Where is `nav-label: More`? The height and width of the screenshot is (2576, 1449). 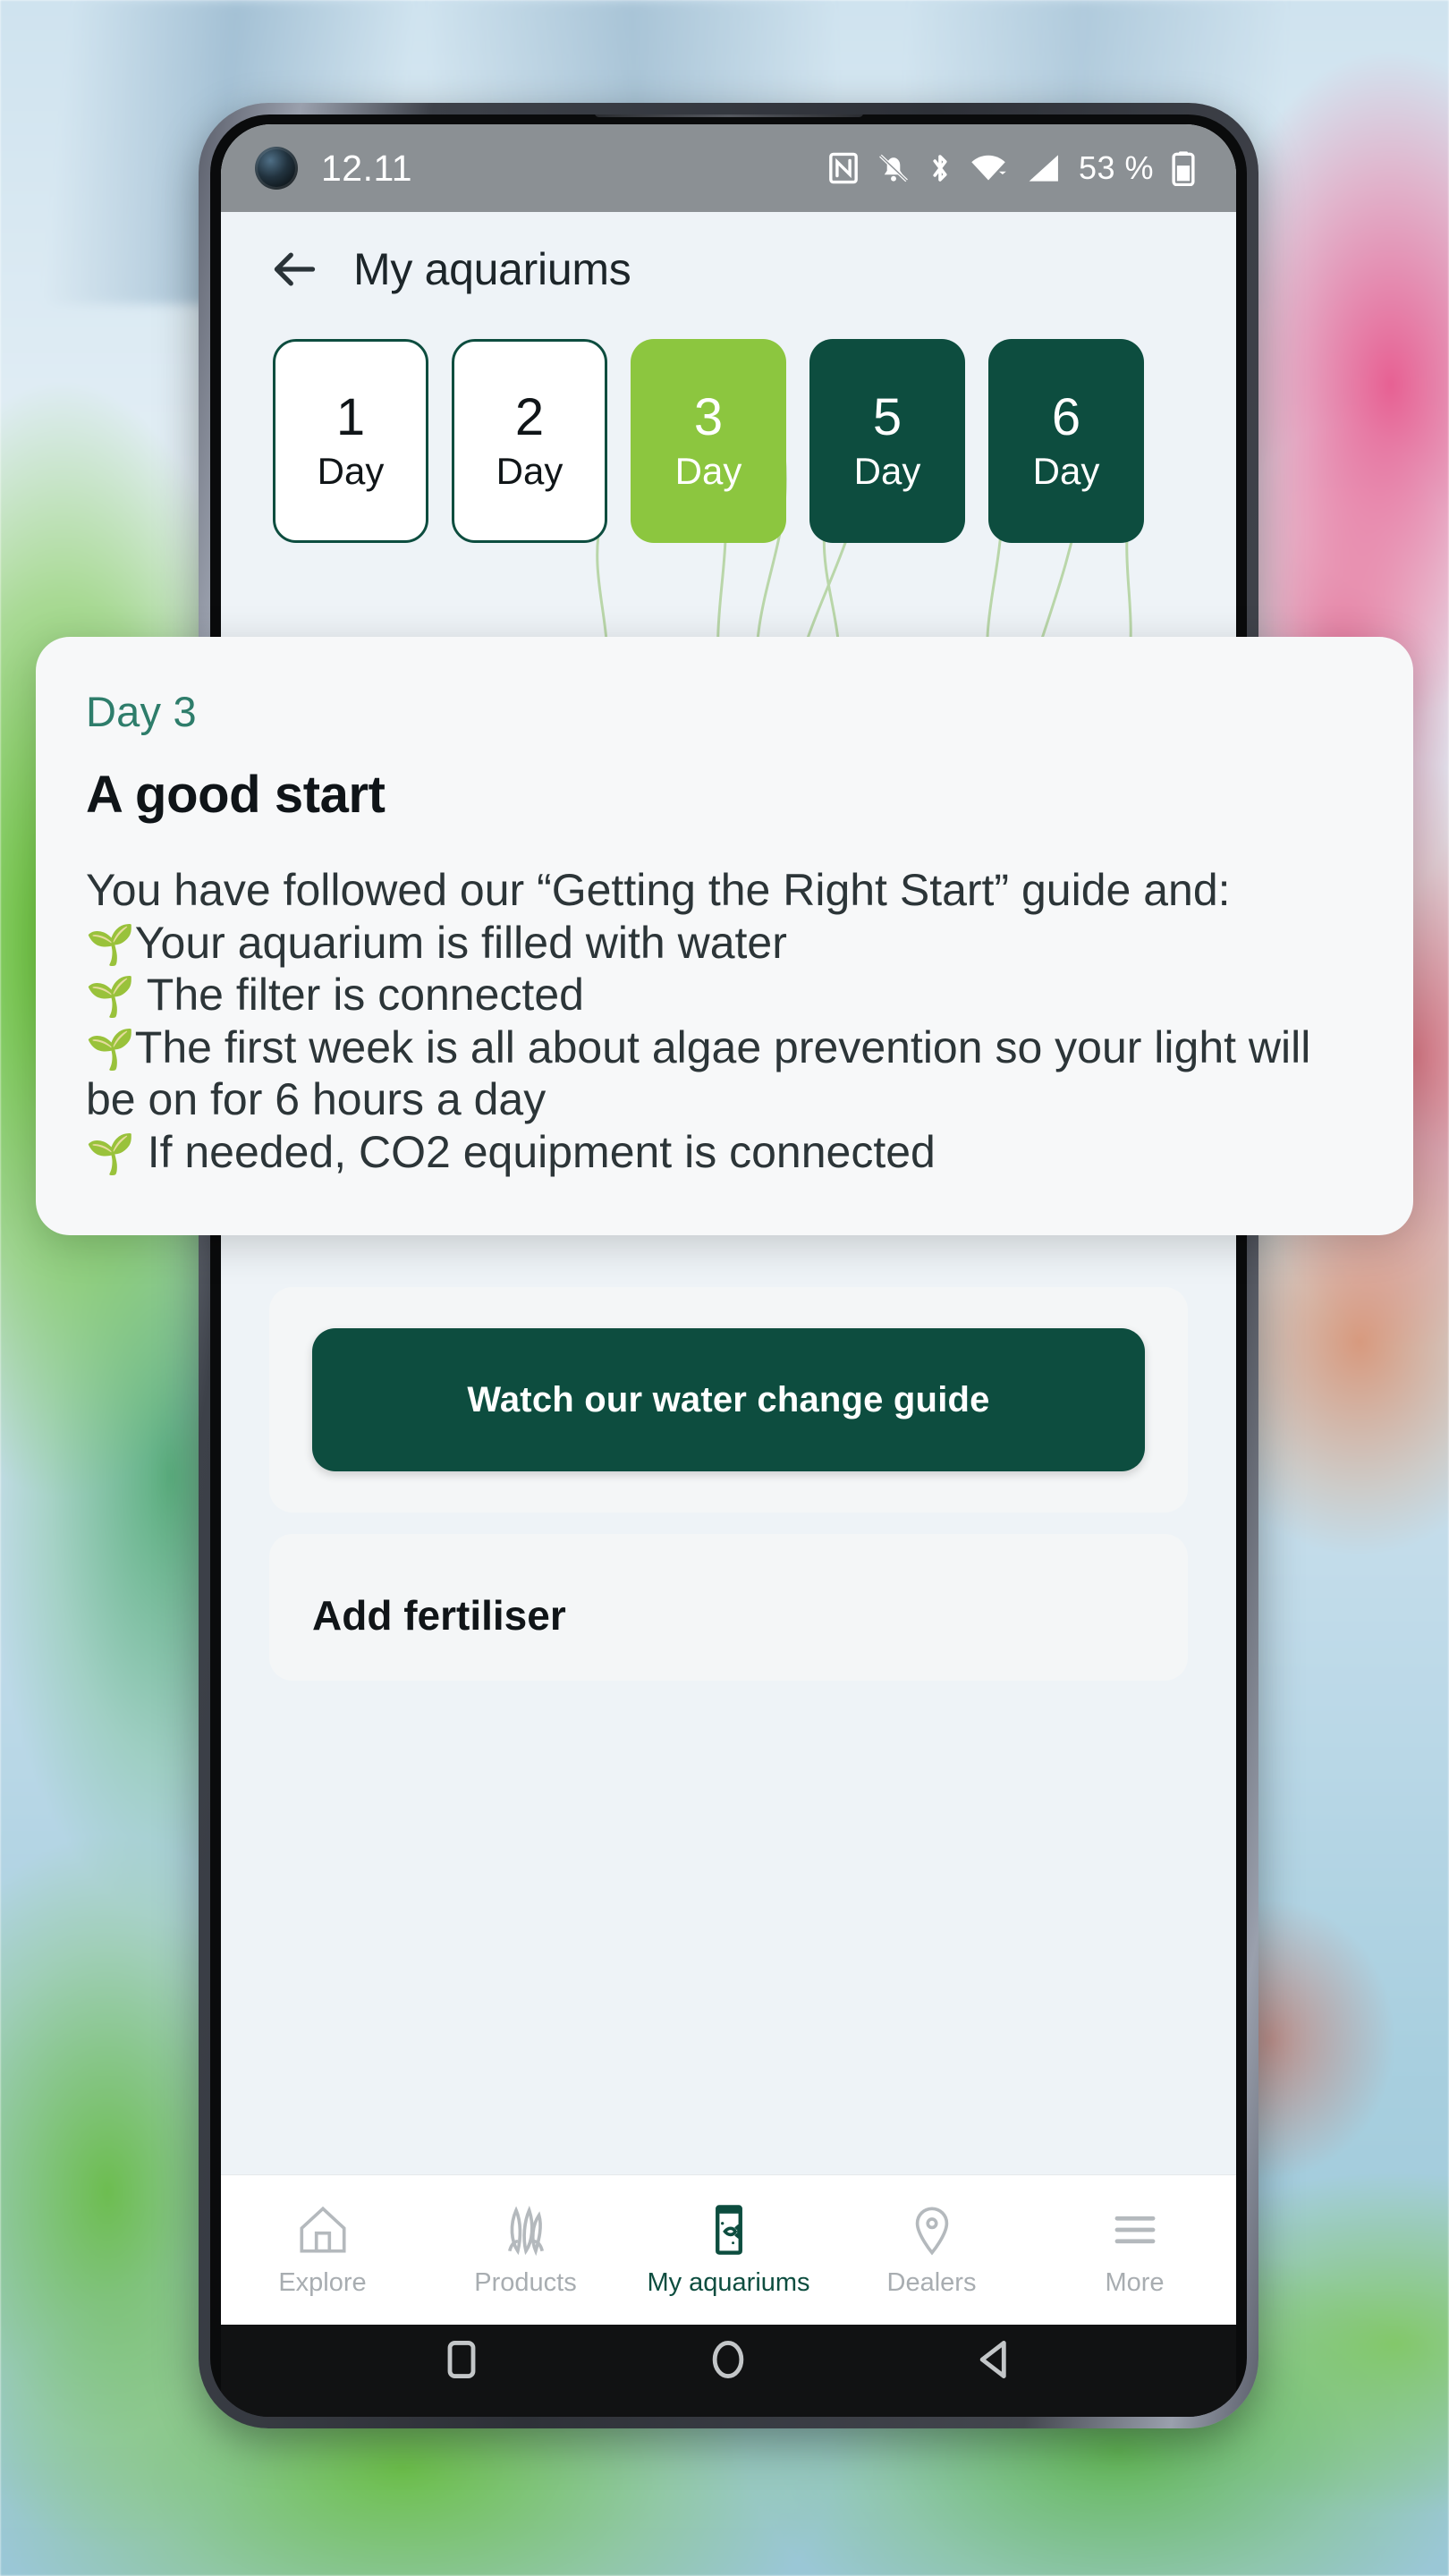 nav-label: More is located at coordinates (1135, 2282).